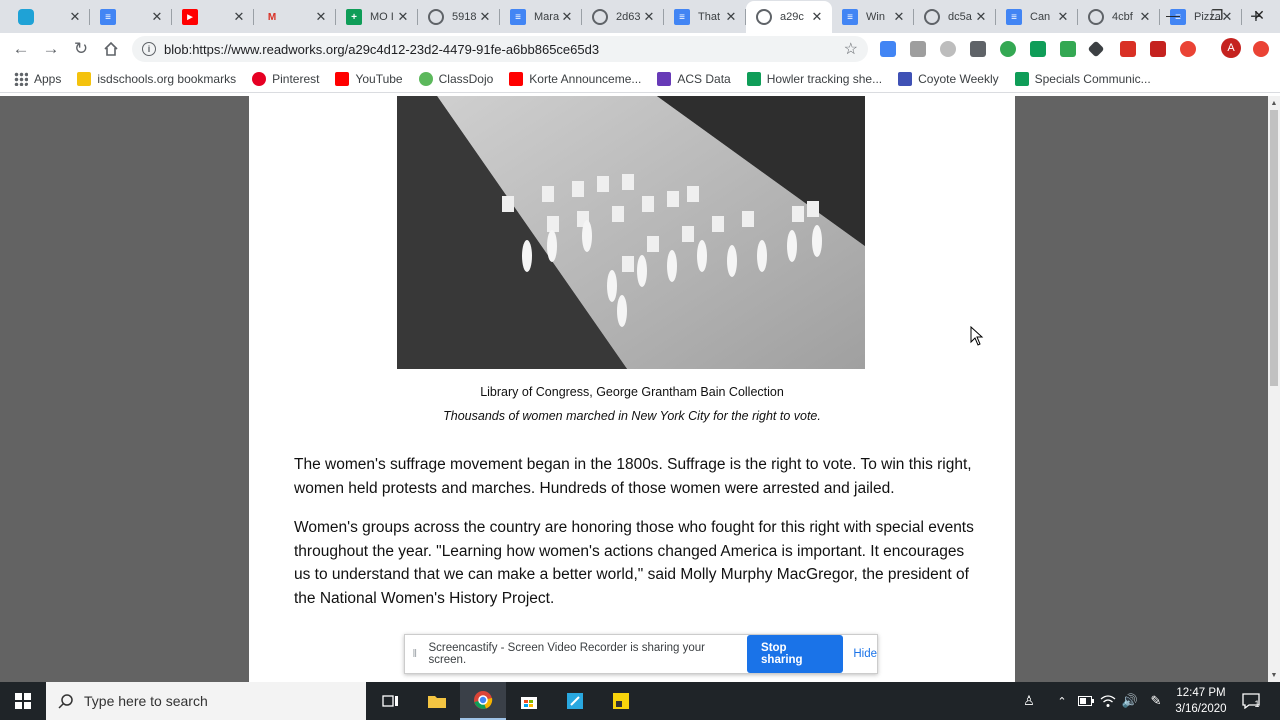 The width and height of the screenshot is (1280, 720). Describe the element at coordinates (795, 654) in the screenshot. I see `stop-sharing-button: Stop sharing` at that location.